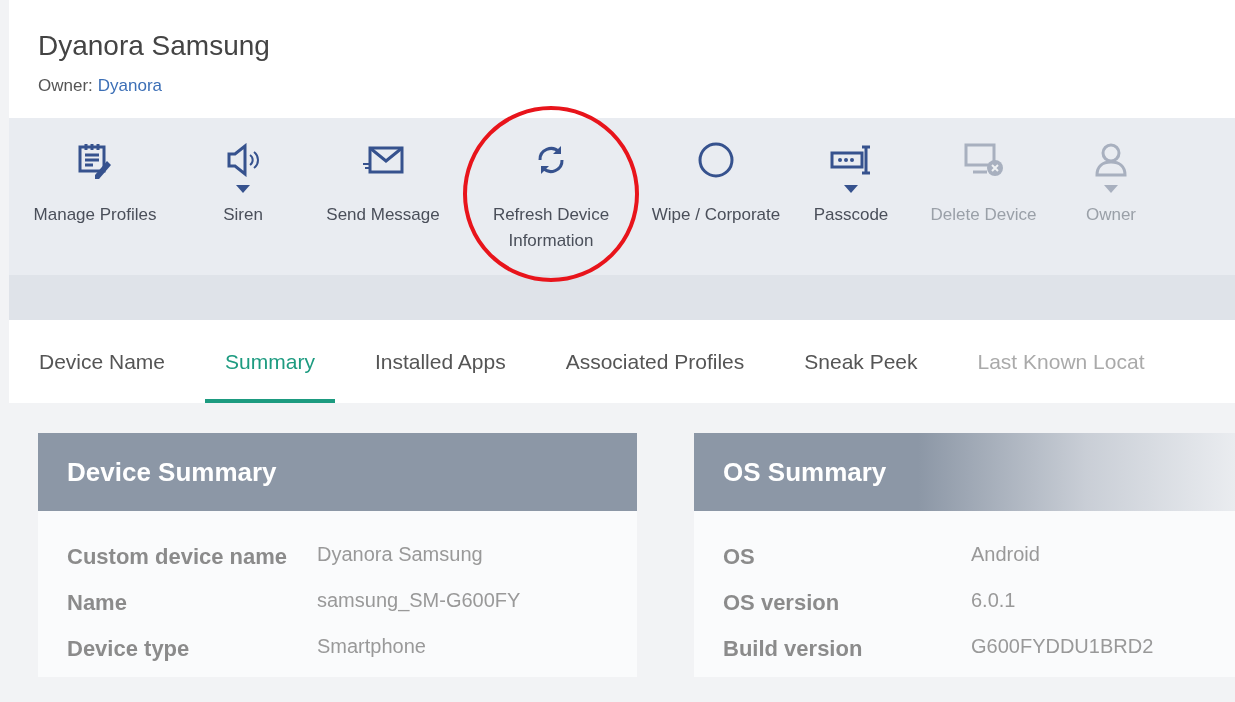  Describe the element at coordinates (65, 86) in the screenshot. I see `owner-label: Owner:` at that location.